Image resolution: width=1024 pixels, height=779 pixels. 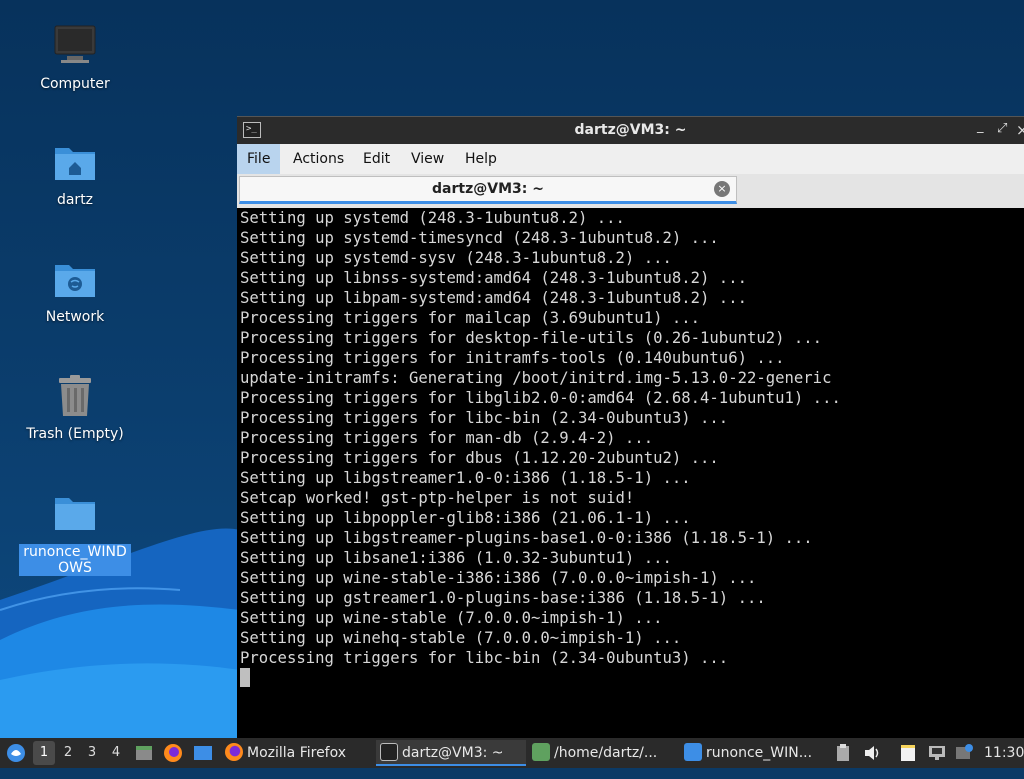 I want to click on tab-close-icon: ×, so click(x=722, y=189).